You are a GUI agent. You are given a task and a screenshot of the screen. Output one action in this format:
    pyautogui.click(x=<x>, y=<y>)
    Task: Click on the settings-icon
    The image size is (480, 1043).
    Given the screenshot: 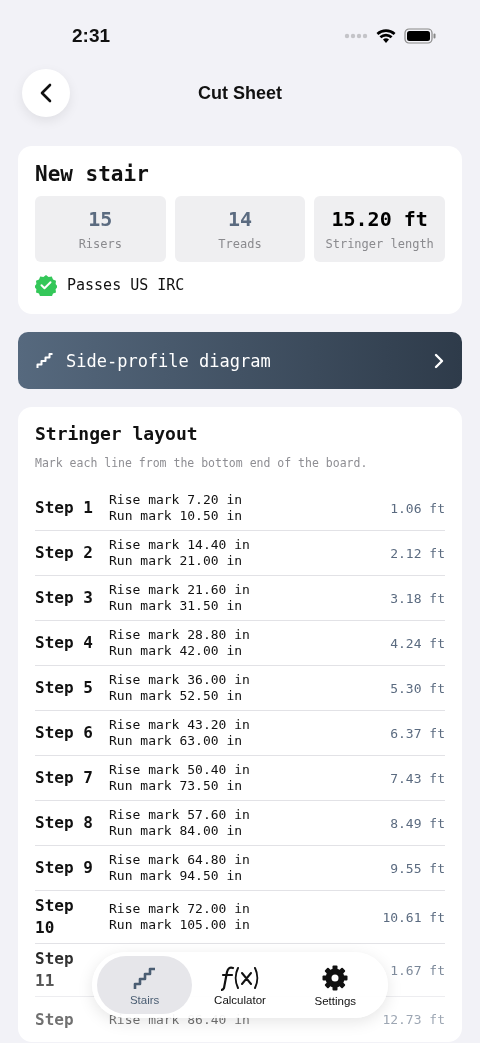 What is the action you would take?
    pyautogui.click(x=335, y=977)
    